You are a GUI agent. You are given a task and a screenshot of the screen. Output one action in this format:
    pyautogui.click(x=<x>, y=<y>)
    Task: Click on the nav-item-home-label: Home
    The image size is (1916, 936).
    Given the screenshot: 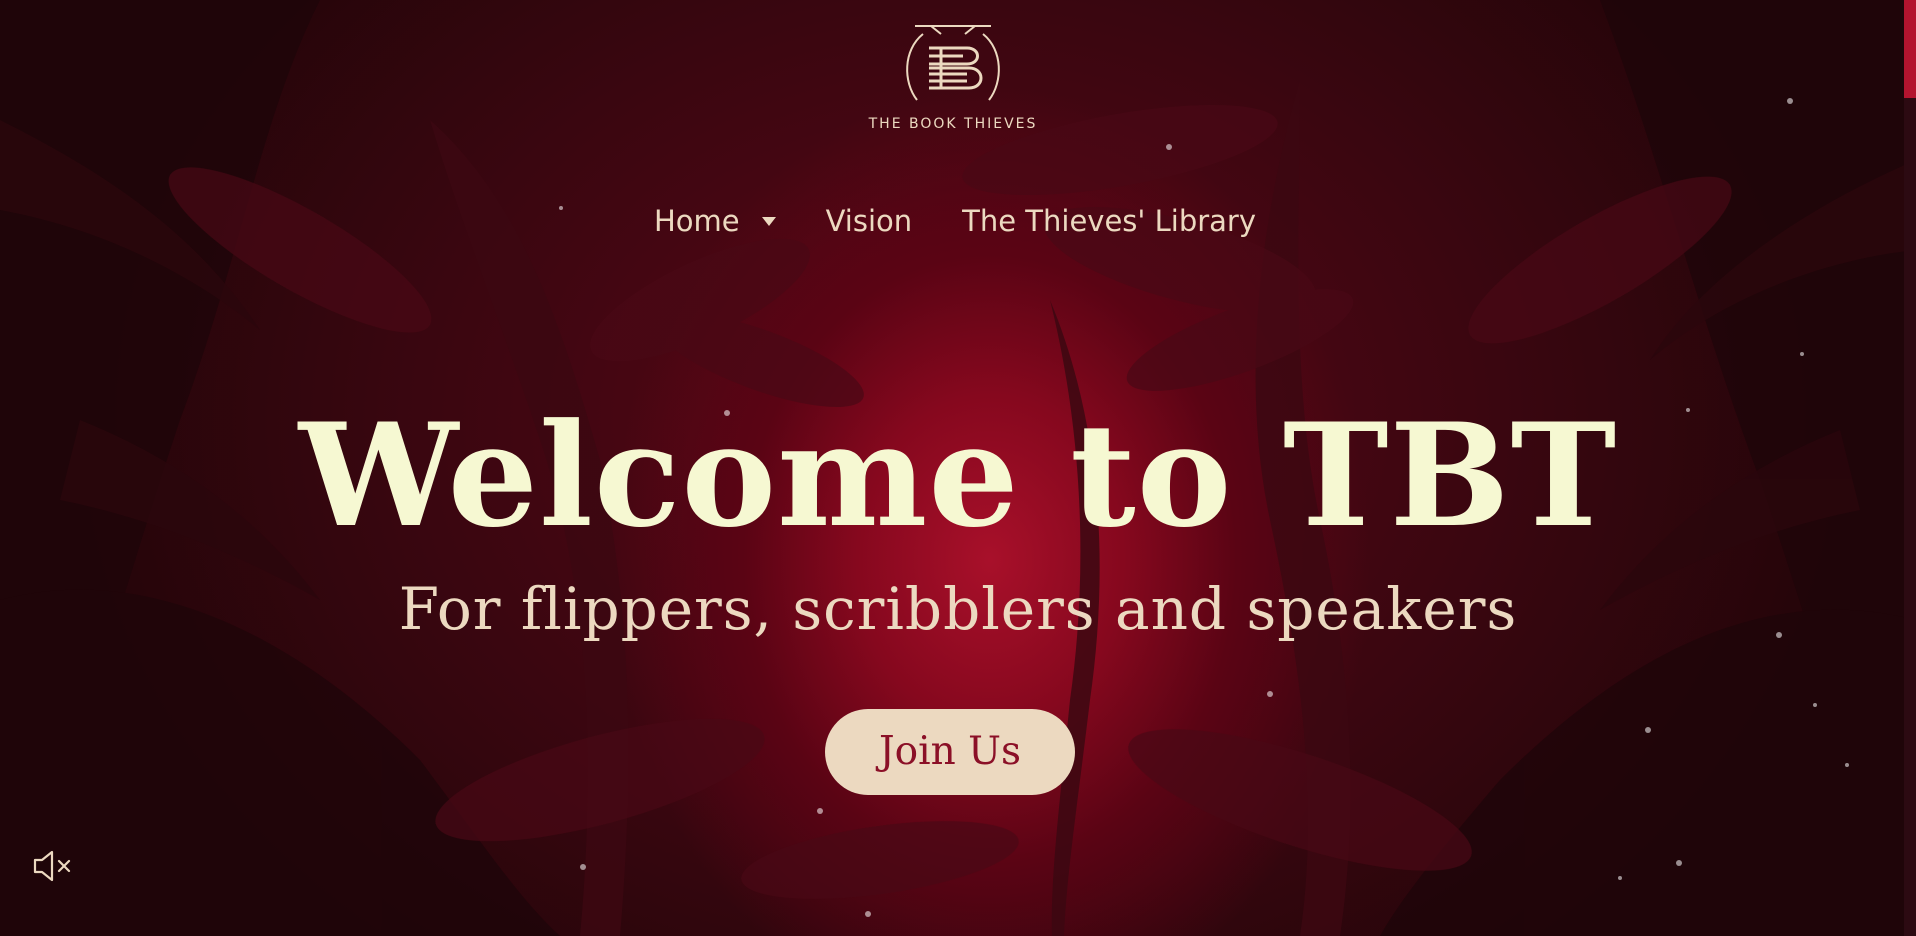 What is the action you would take?
    pyautogui.click(x=696, y=221)
    